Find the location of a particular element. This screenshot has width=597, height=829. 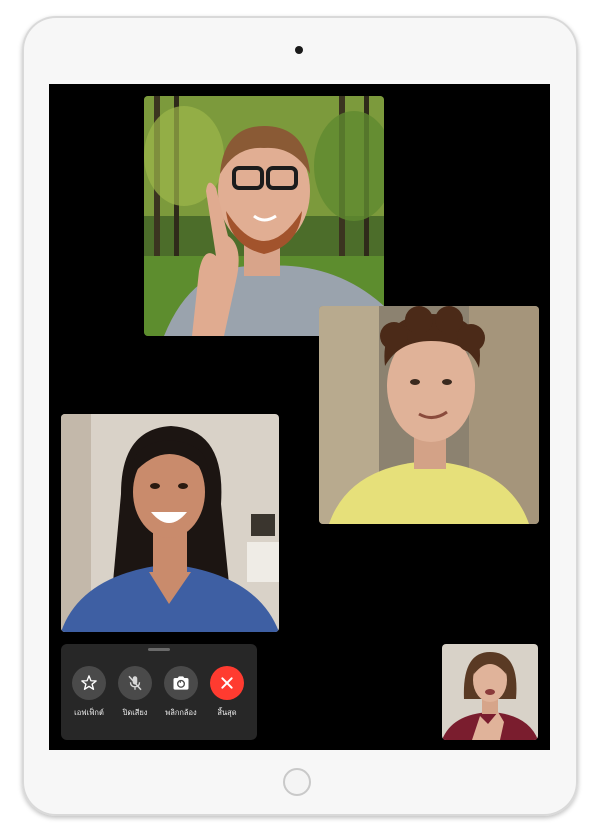

self-view-video is located at coordinates (490, 692).